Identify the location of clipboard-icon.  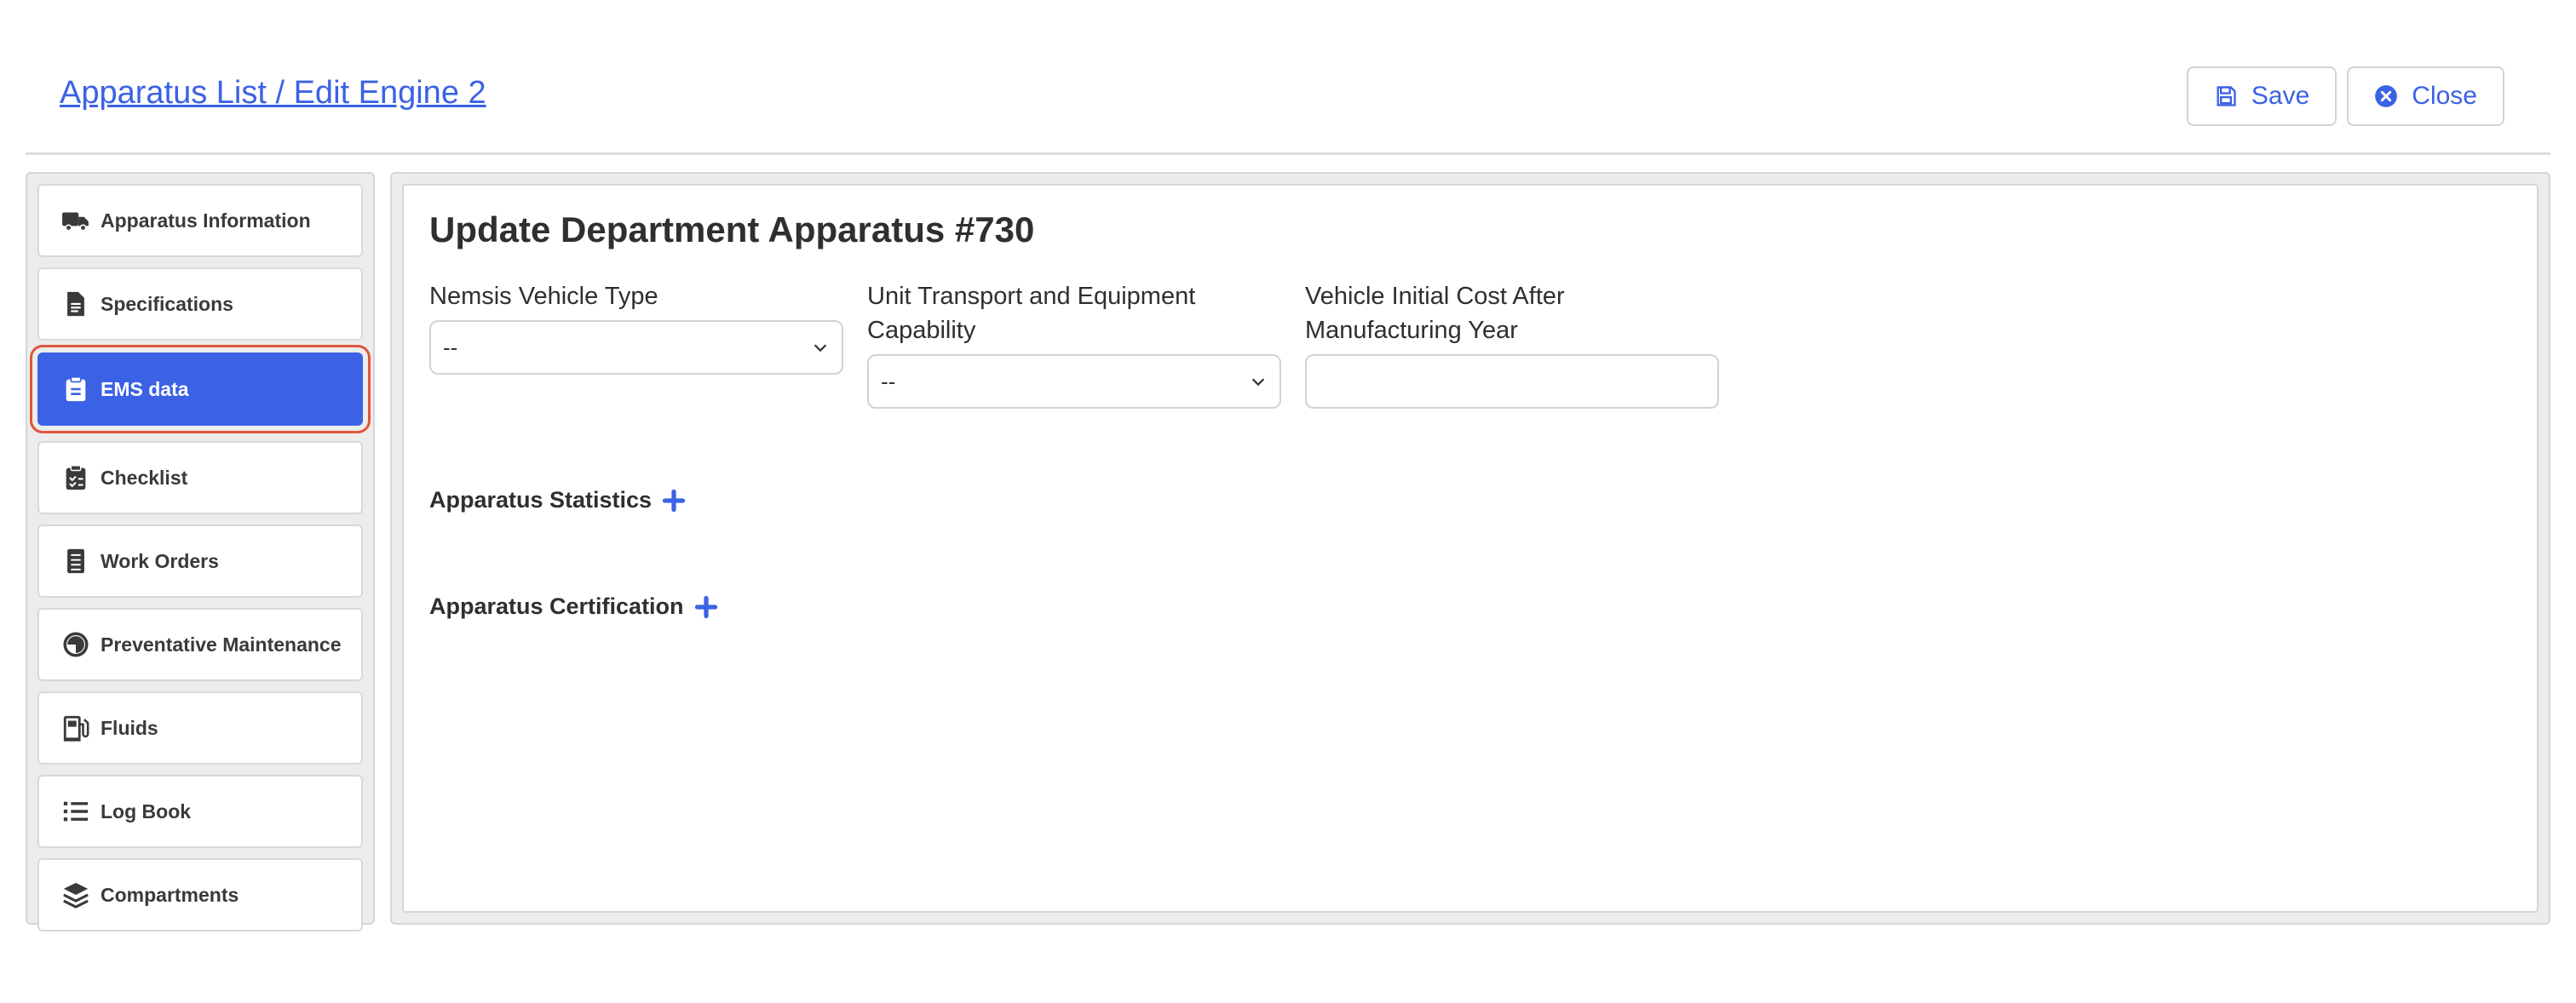
(76, 388).